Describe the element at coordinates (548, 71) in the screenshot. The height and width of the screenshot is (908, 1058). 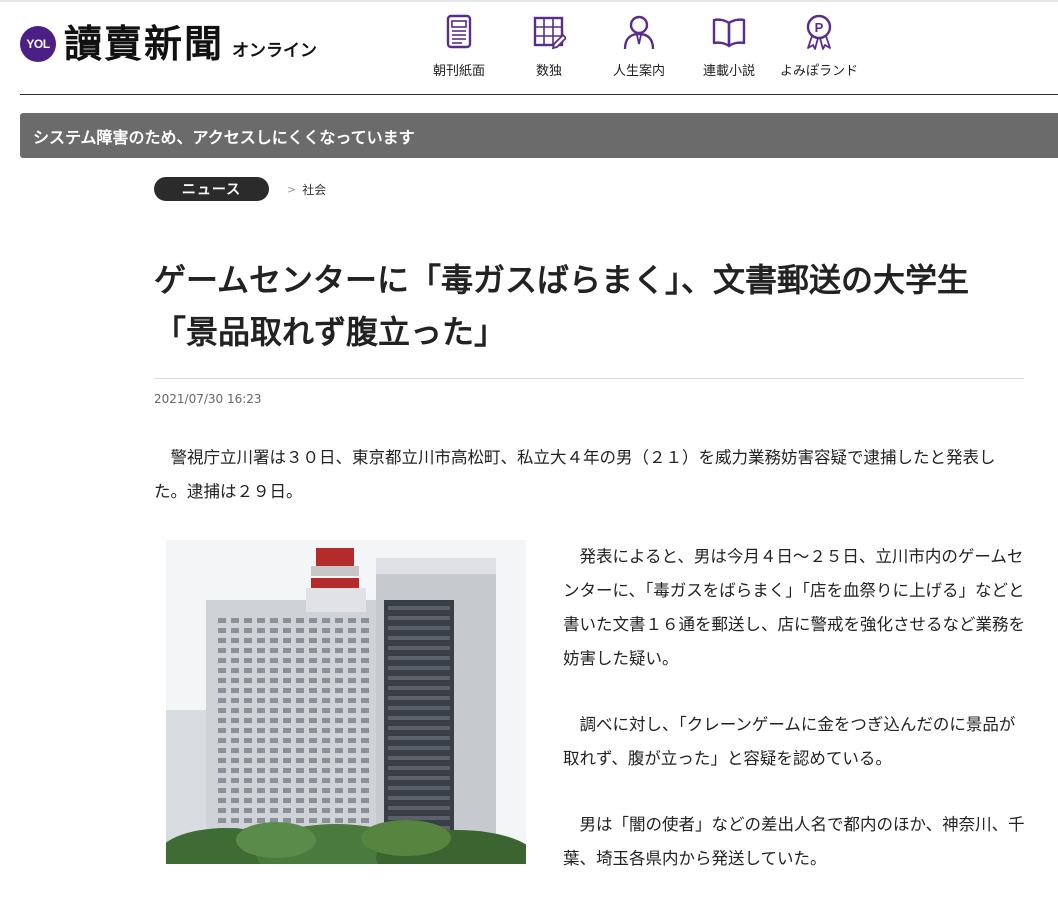
I see `nav-label: 数独` at that location.